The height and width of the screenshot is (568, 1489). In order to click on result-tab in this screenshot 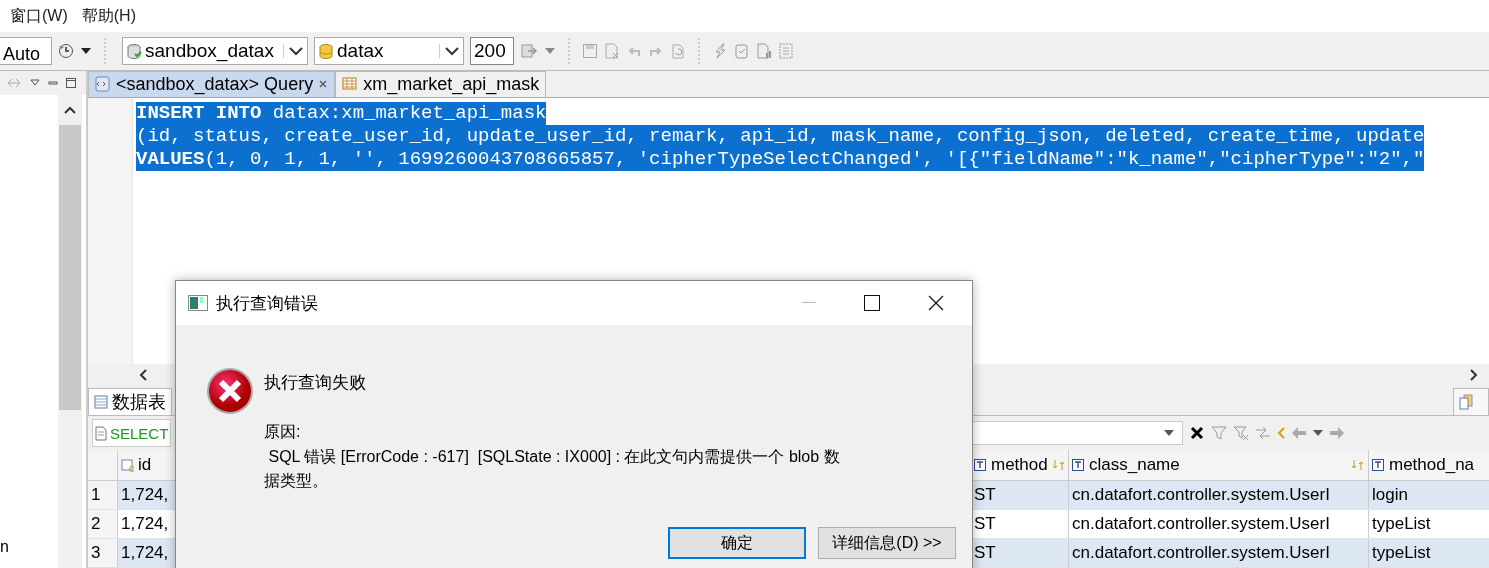, I will do `click(1471, 402)`.